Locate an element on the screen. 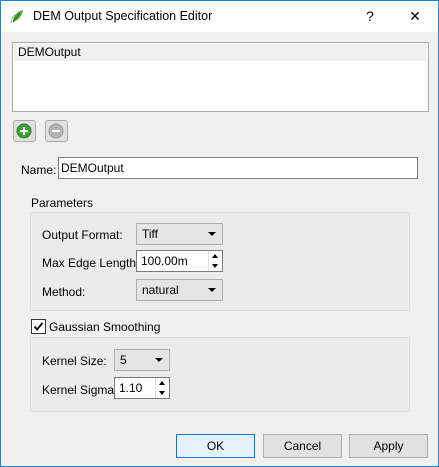 The height and width of the screenshot is (467, 439). name-label: Name: is located at coordinates (39, 170).